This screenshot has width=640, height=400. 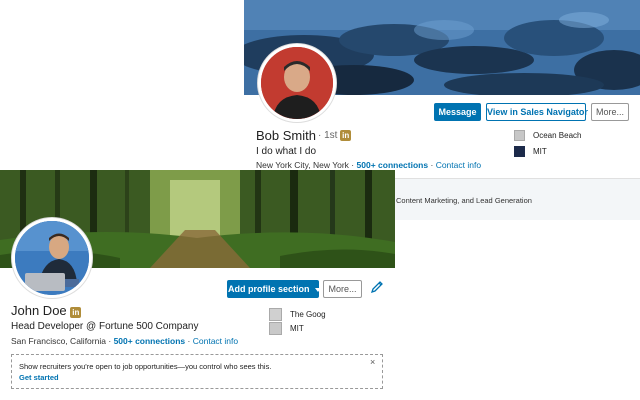 What do you see at coordinates (105, 326) in the screenshot?
I see `profile-headline-front: Head Developer @ Fortune 500 Company` at bounding box center [105, 326].